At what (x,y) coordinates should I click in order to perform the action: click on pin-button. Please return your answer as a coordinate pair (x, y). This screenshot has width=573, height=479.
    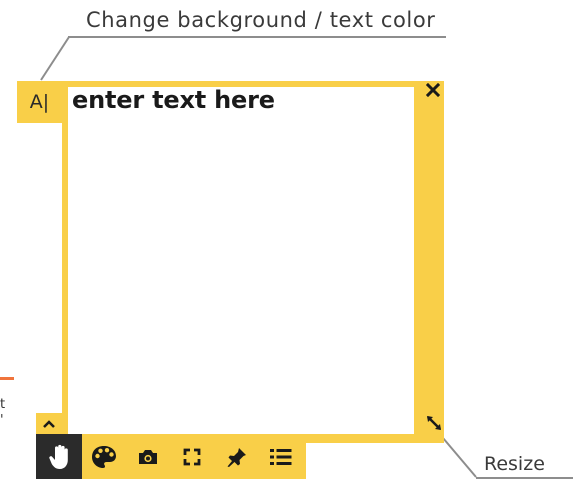
    Looking at the image, I should click on (237, 456).